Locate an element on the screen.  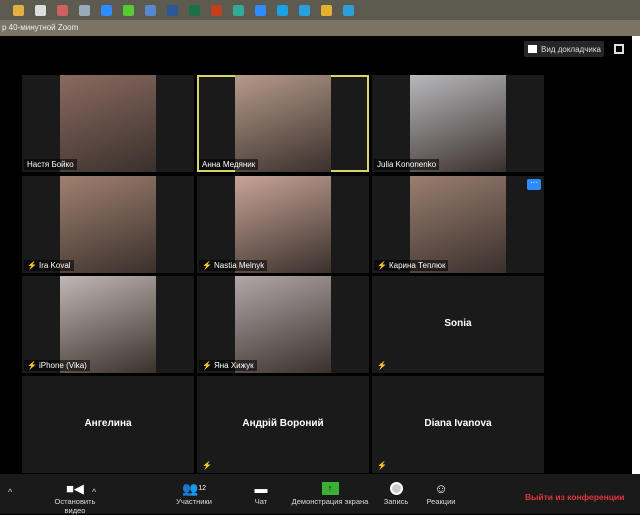
speaker-view-label: Вид докладчика is located at coordinates (571, 49).